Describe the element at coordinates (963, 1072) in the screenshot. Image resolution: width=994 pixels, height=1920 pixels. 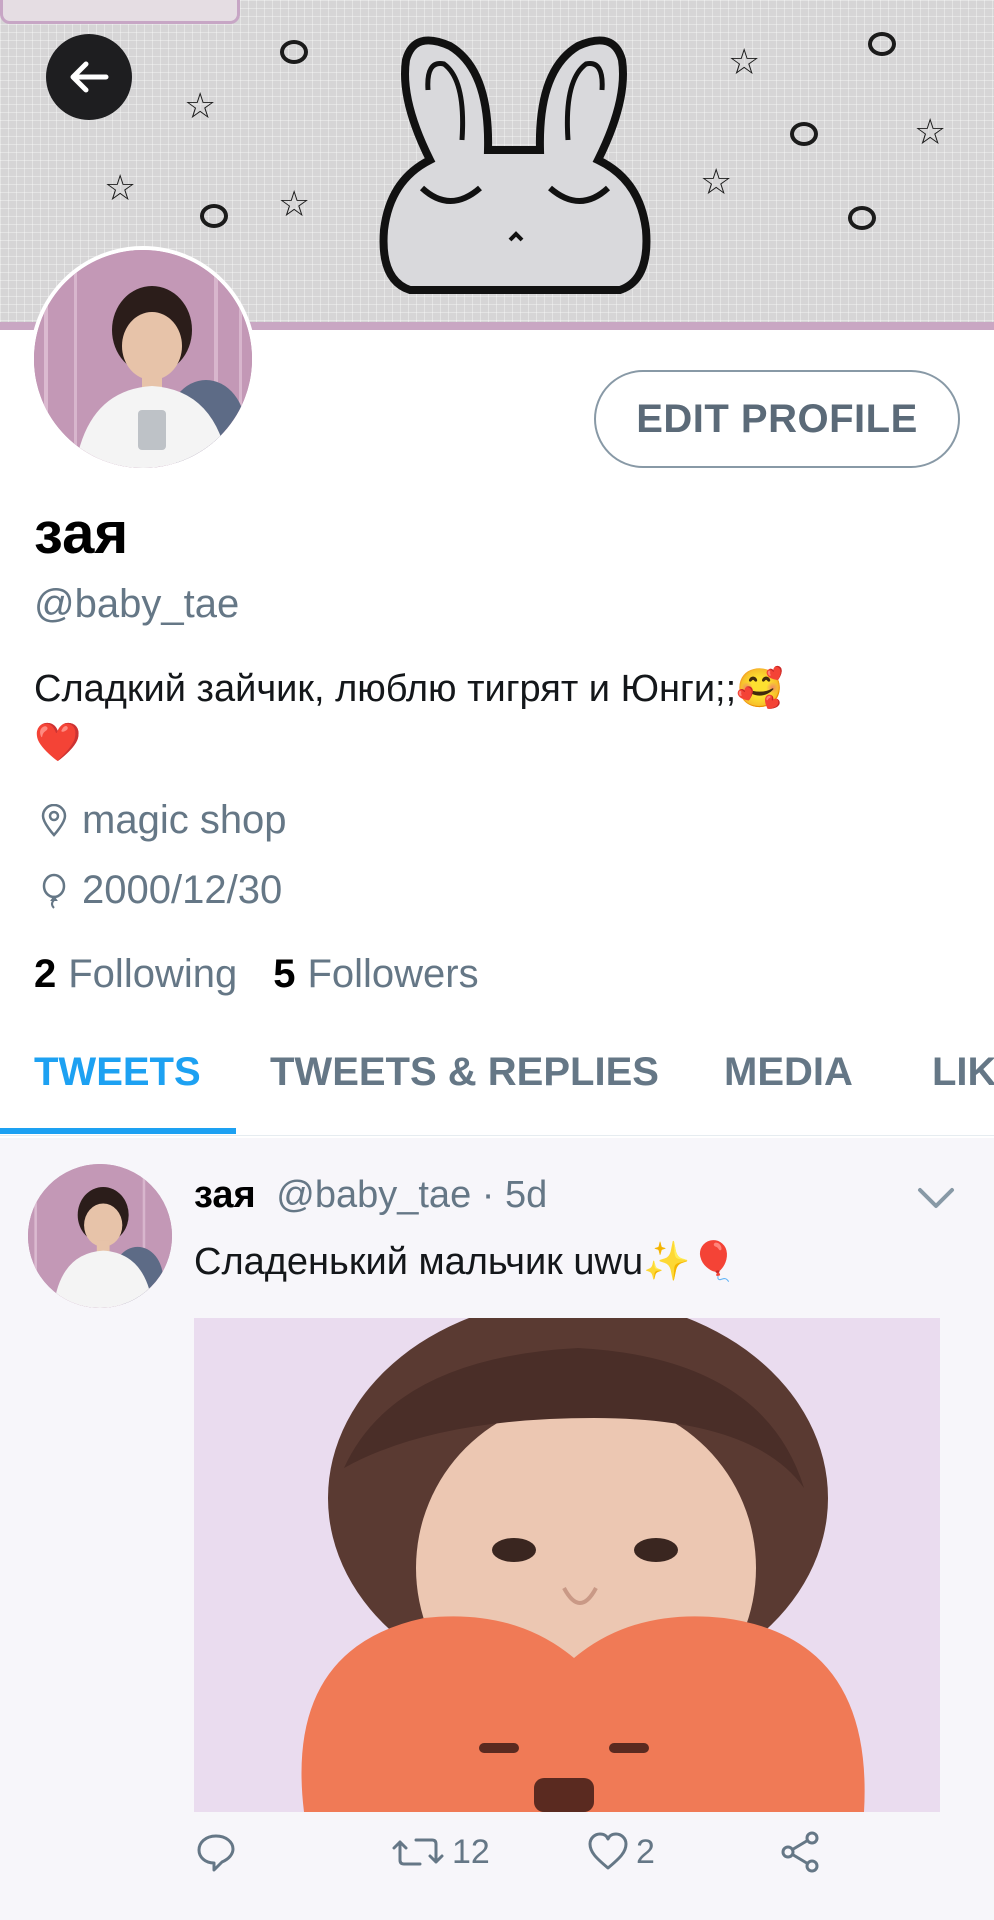
I see `tab-likes: LIK` at that location.